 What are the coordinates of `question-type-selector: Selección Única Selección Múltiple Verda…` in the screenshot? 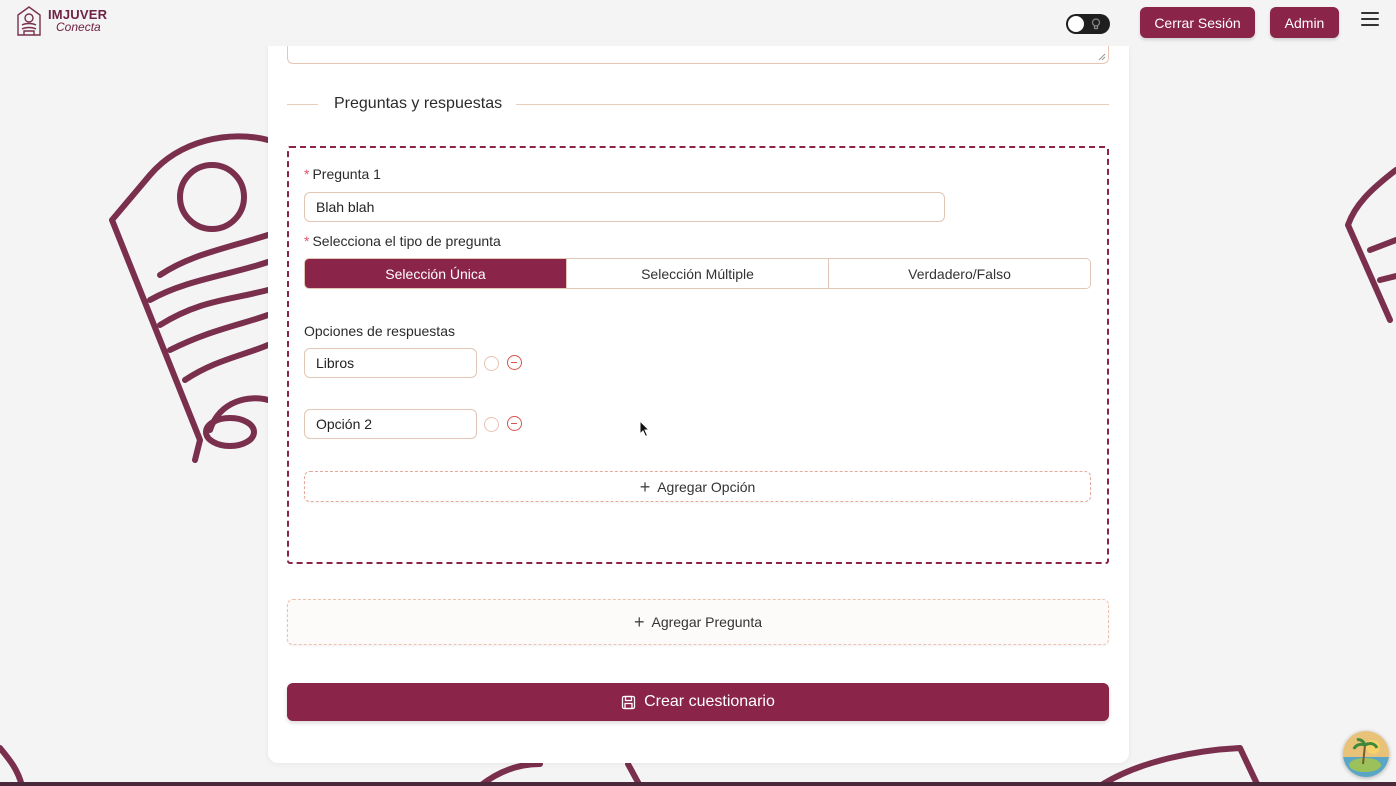 It's located at (697, 273).